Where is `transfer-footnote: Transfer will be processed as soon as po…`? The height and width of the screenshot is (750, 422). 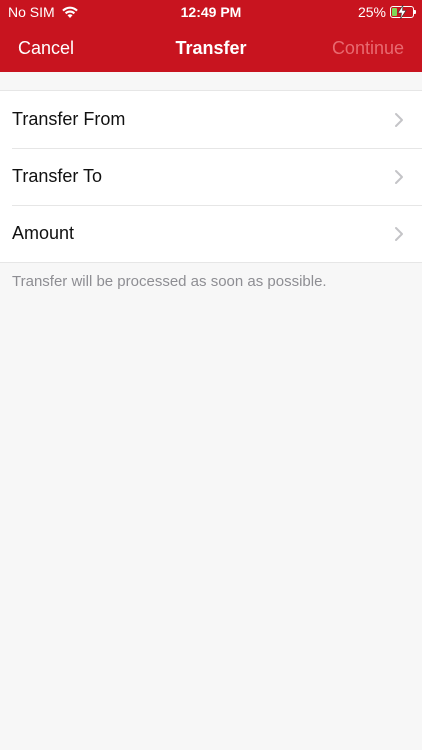 transfer-footnote: Transfer will be processed as soon as po… is located at coordinates (169, 281).